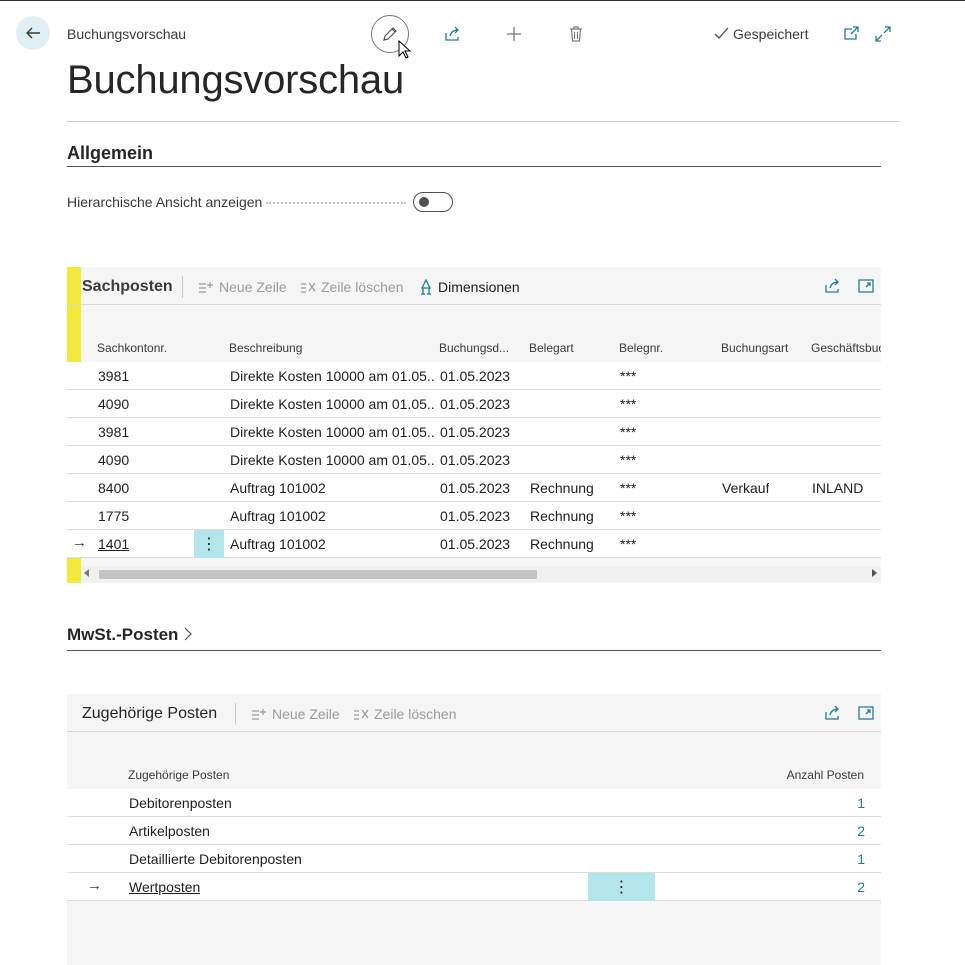  What do you see at coordinates (569, 348) in the screenshot?
I see `col-header-doc-type: Belegart` at bounding box center [569, 348].